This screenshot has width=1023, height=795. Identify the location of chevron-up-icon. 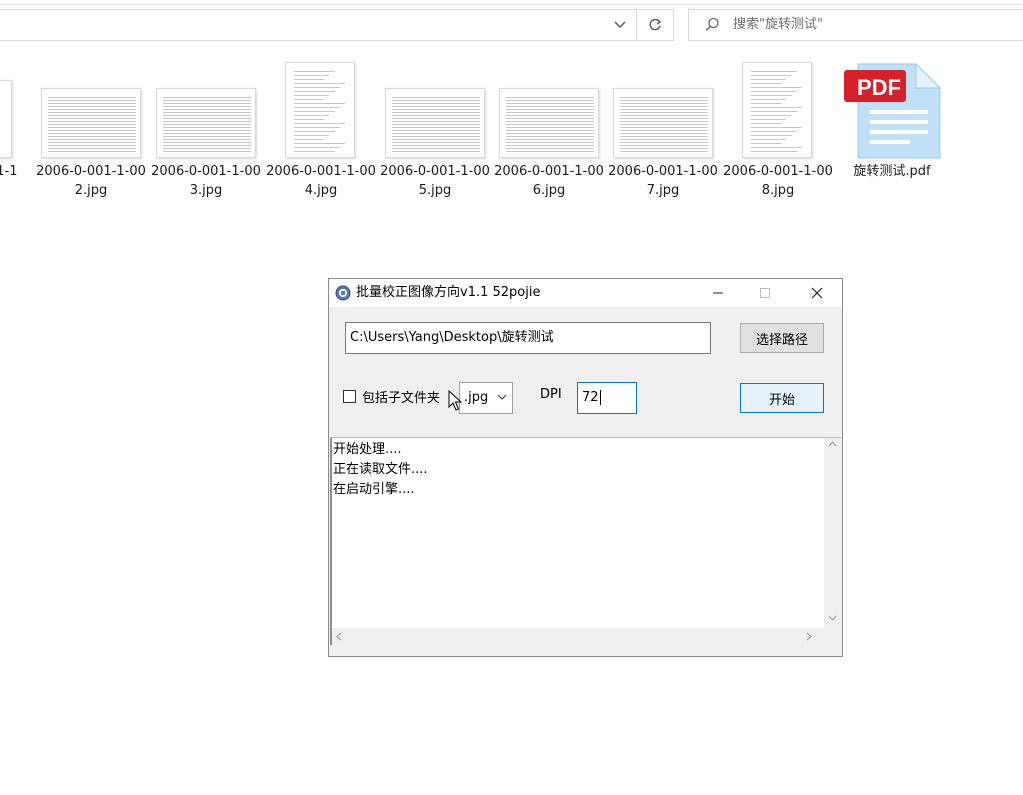
(832, 445).